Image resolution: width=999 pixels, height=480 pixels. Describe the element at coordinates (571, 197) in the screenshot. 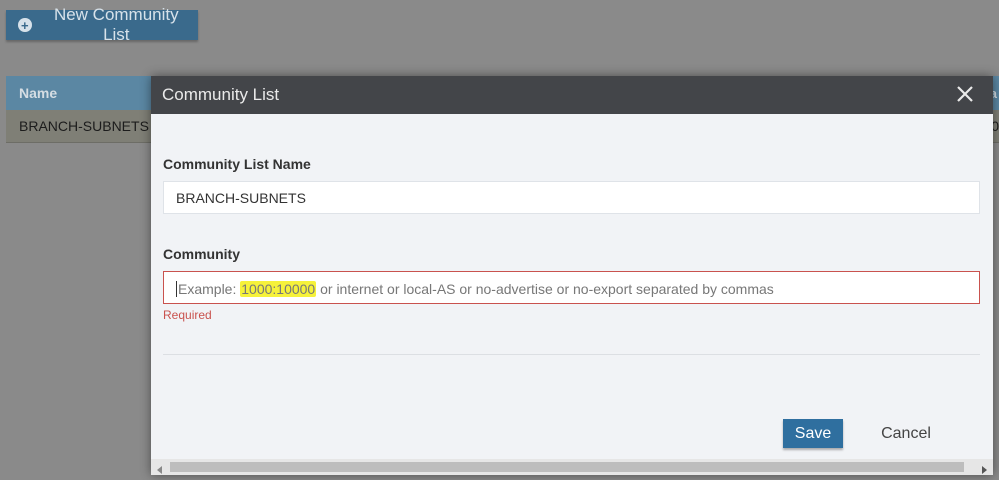

I see `community-list-name-input` at that location.